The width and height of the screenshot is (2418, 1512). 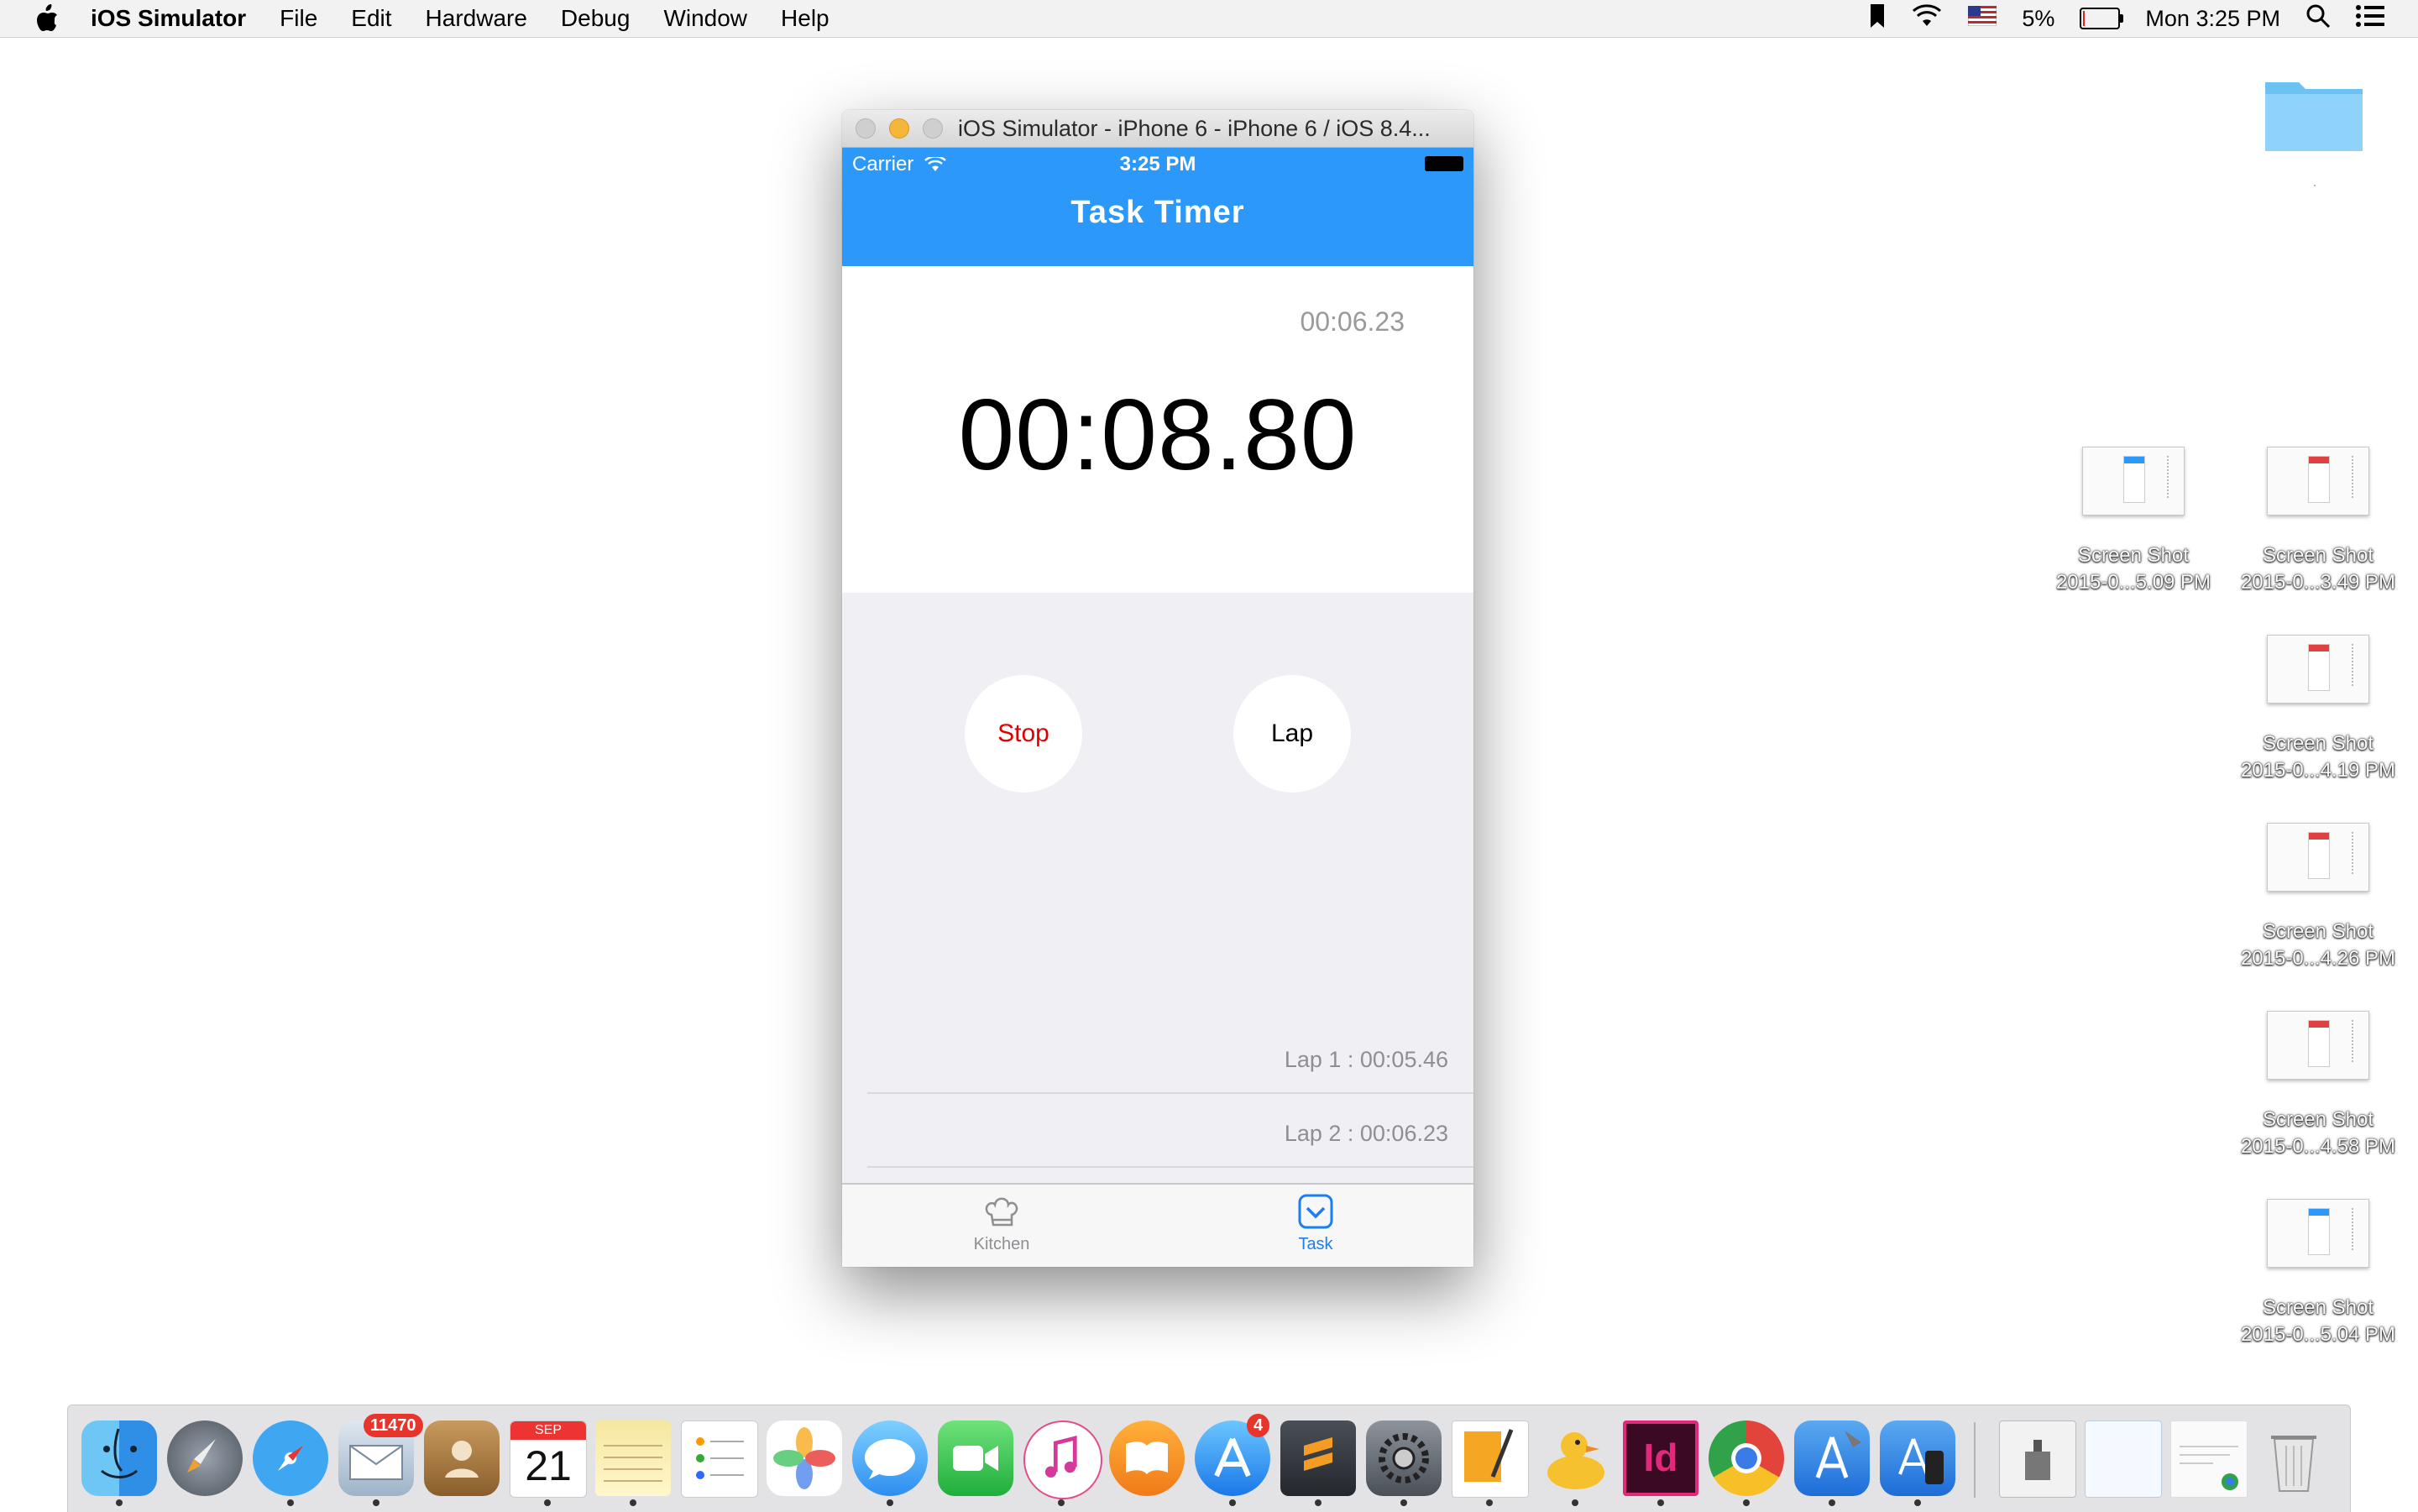 What do you see at coordinates (1170, 1130) in the screenshot?
I see `lap-row: Lap 2 : 00:06.23` at bounding box center [1170, 1130].